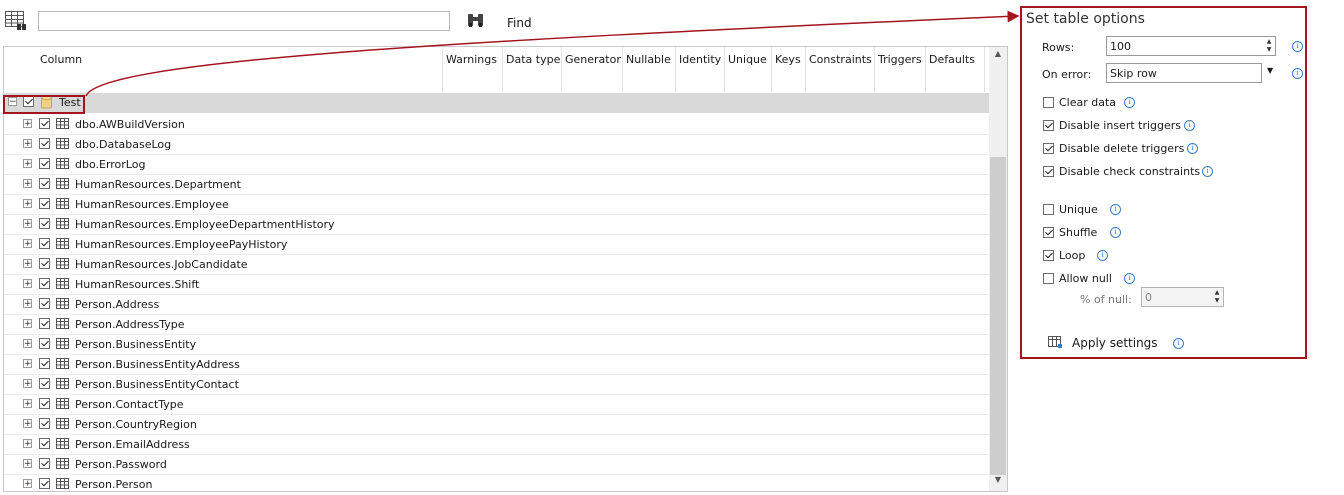 Image resolution: width=1344 pixels, height=495 pixels. I want to click on option-label: Disable insert triggers, so click(1120, 125).